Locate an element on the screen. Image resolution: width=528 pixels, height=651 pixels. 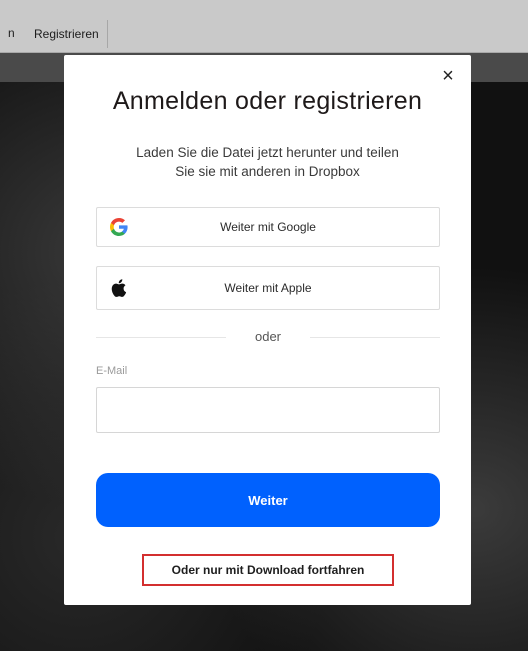
or-divider: oder is located at coordinates (268, 337).